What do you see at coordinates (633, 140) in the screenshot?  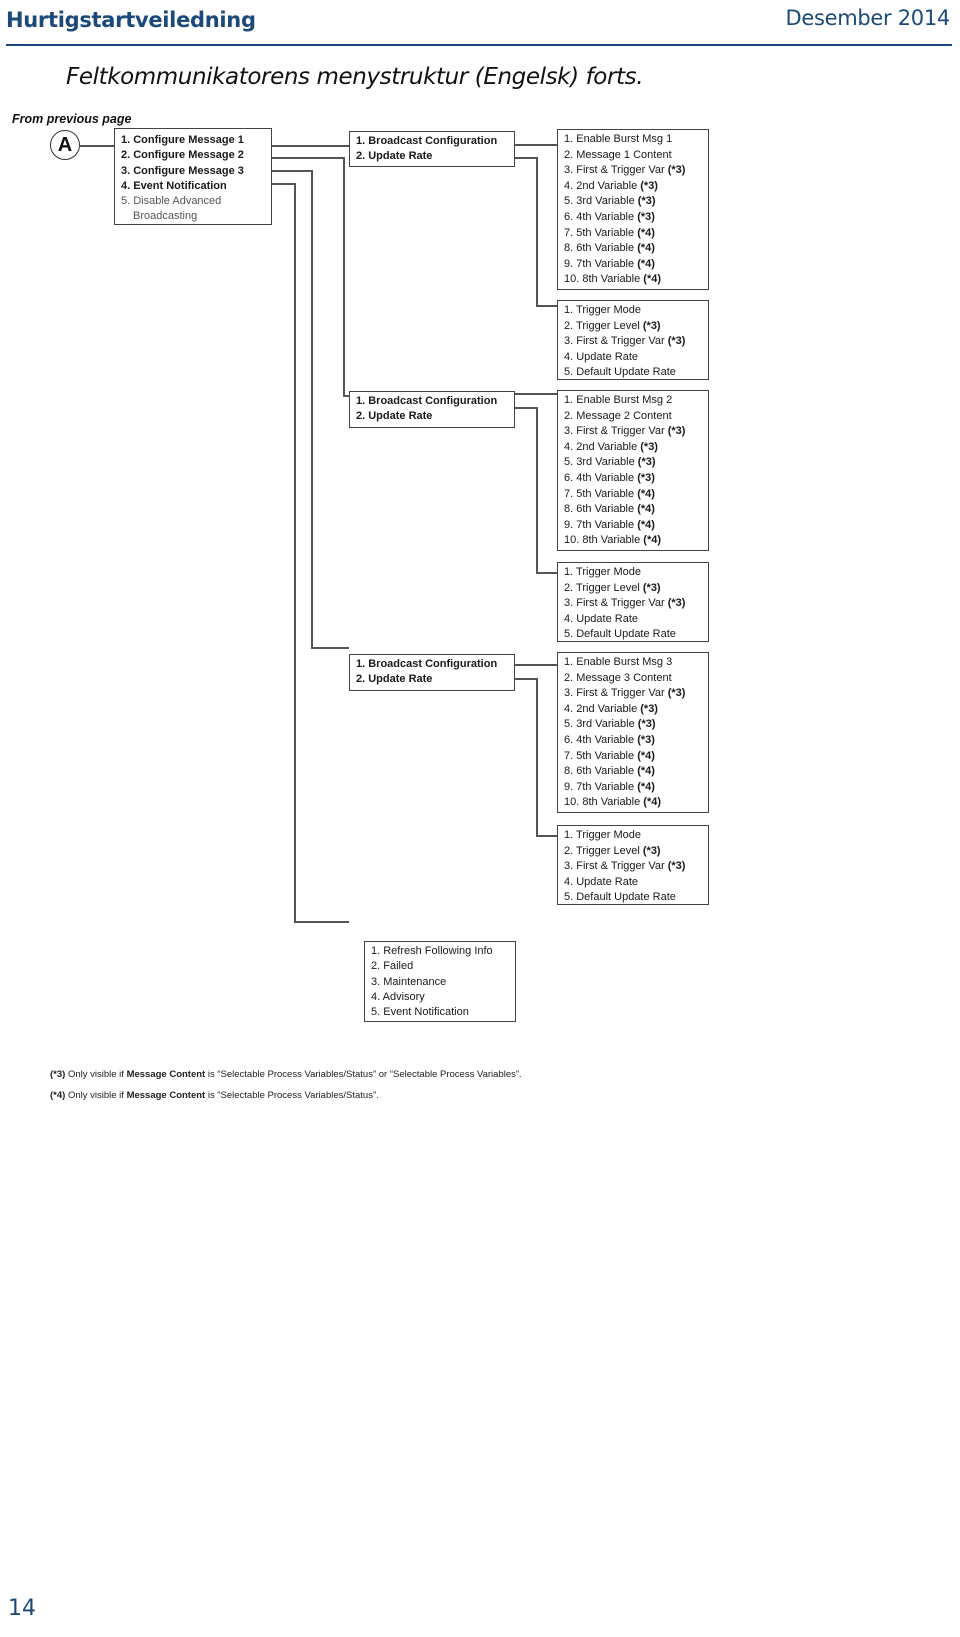 I see `menu-item: 1. Enable Burst Msg 1` at bounding box center [633, 140].